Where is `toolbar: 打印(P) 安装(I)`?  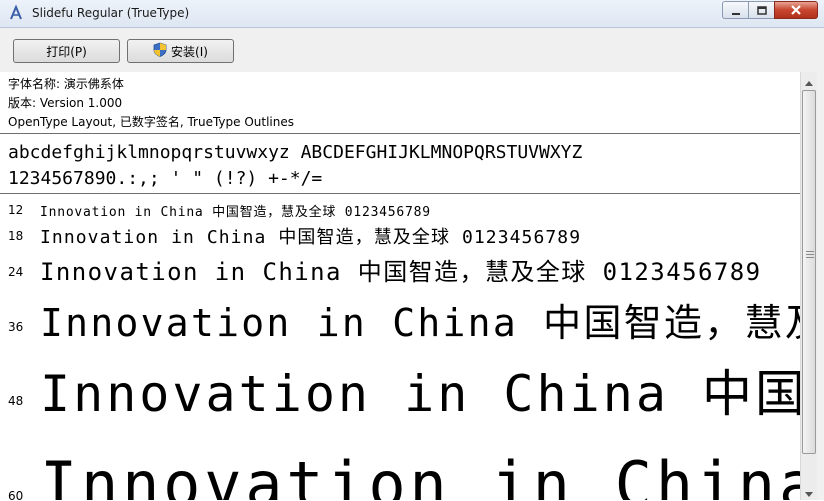
toolbar: 打印(P) 安装(I) is located at coordinates (412, 50).